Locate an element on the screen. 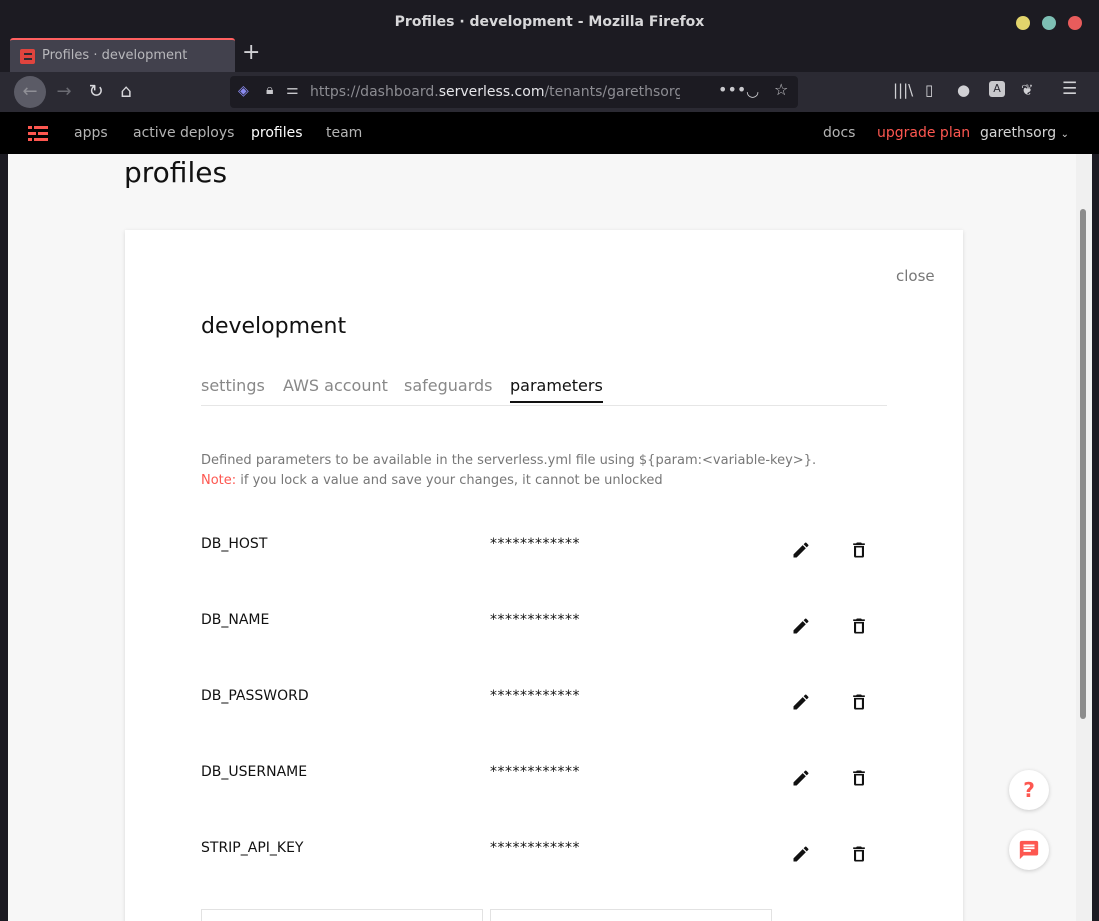 Image resolution: width=1099 pixels, height=921 pixels. help-button: ? is located at coordinates (1029, 790).